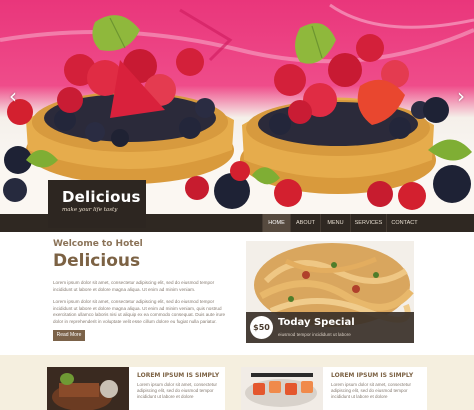 Image resolution: width=474 pixels, height=410 pixels. I want to click on slider-next-button: ›, so click(461, 96).